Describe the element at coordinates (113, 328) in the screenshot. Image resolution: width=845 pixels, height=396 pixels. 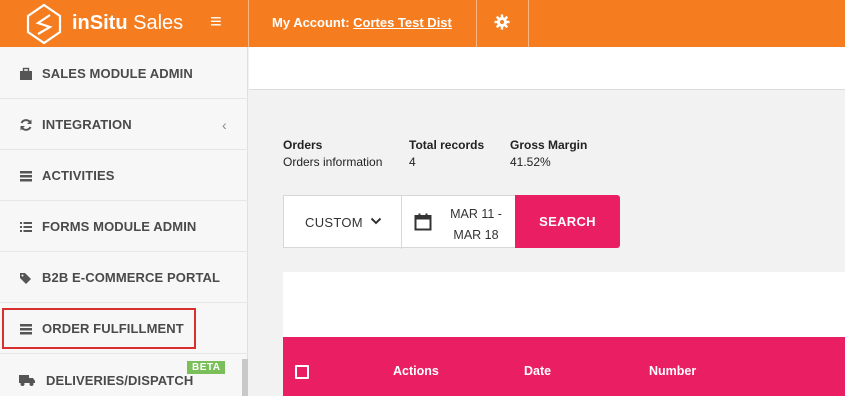
I see `sidebar-item-label: ORDER FULFILLMENT` at that location.